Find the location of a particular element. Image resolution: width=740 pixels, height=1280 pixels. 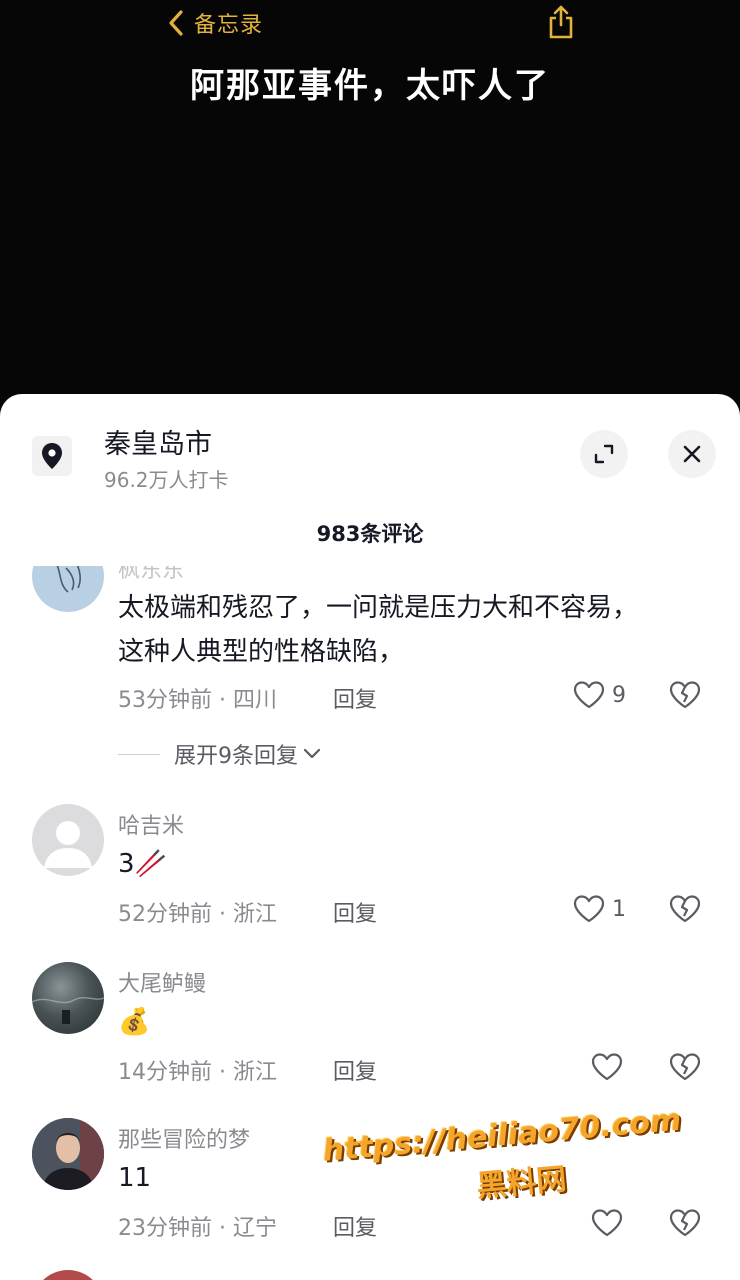

expand-icon is located at coordinates (604, 454).